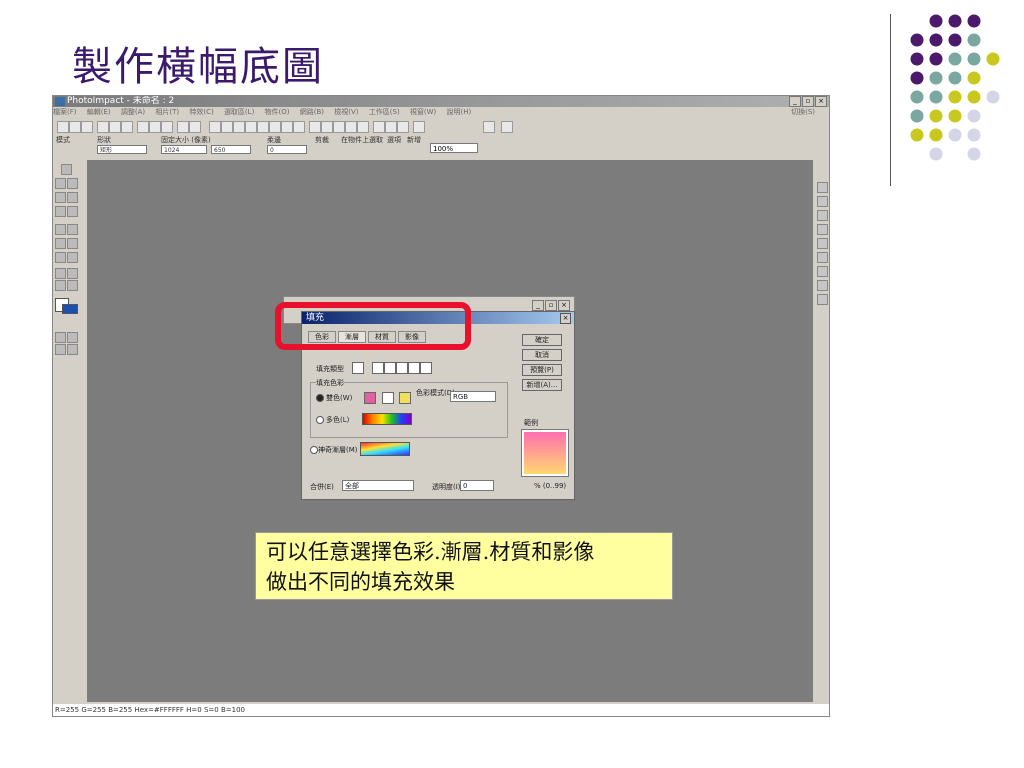 The image size is (1024, 768). I want to click on lasso-tool-icon, so click(72, 183).